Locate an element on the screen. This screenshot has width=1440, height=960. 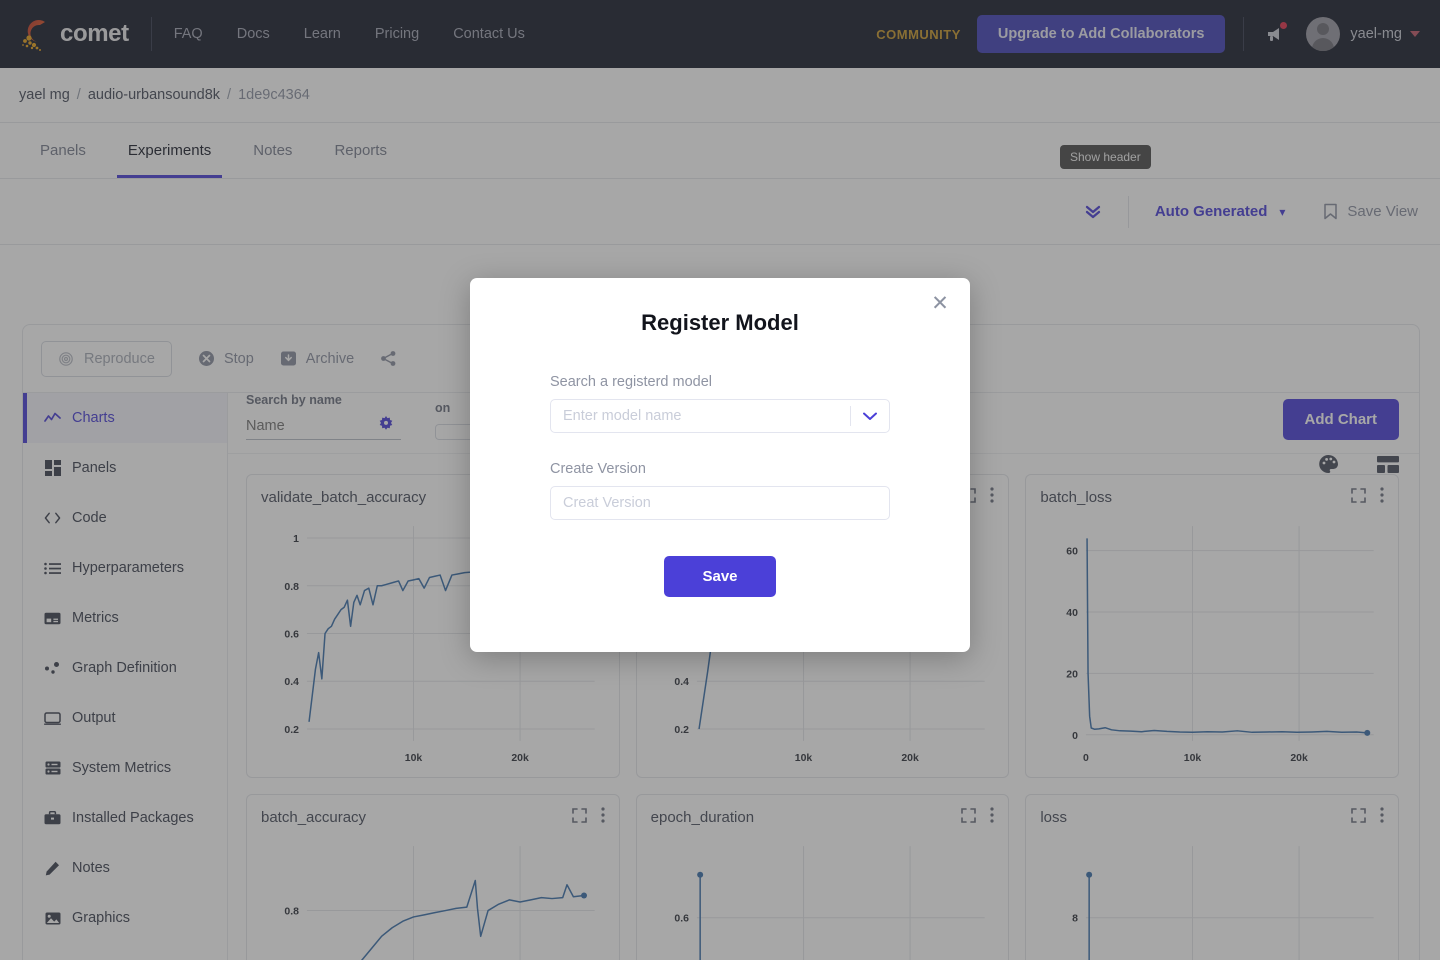
search-model-label: Search a registerd model is located at coordinates (631, 382).